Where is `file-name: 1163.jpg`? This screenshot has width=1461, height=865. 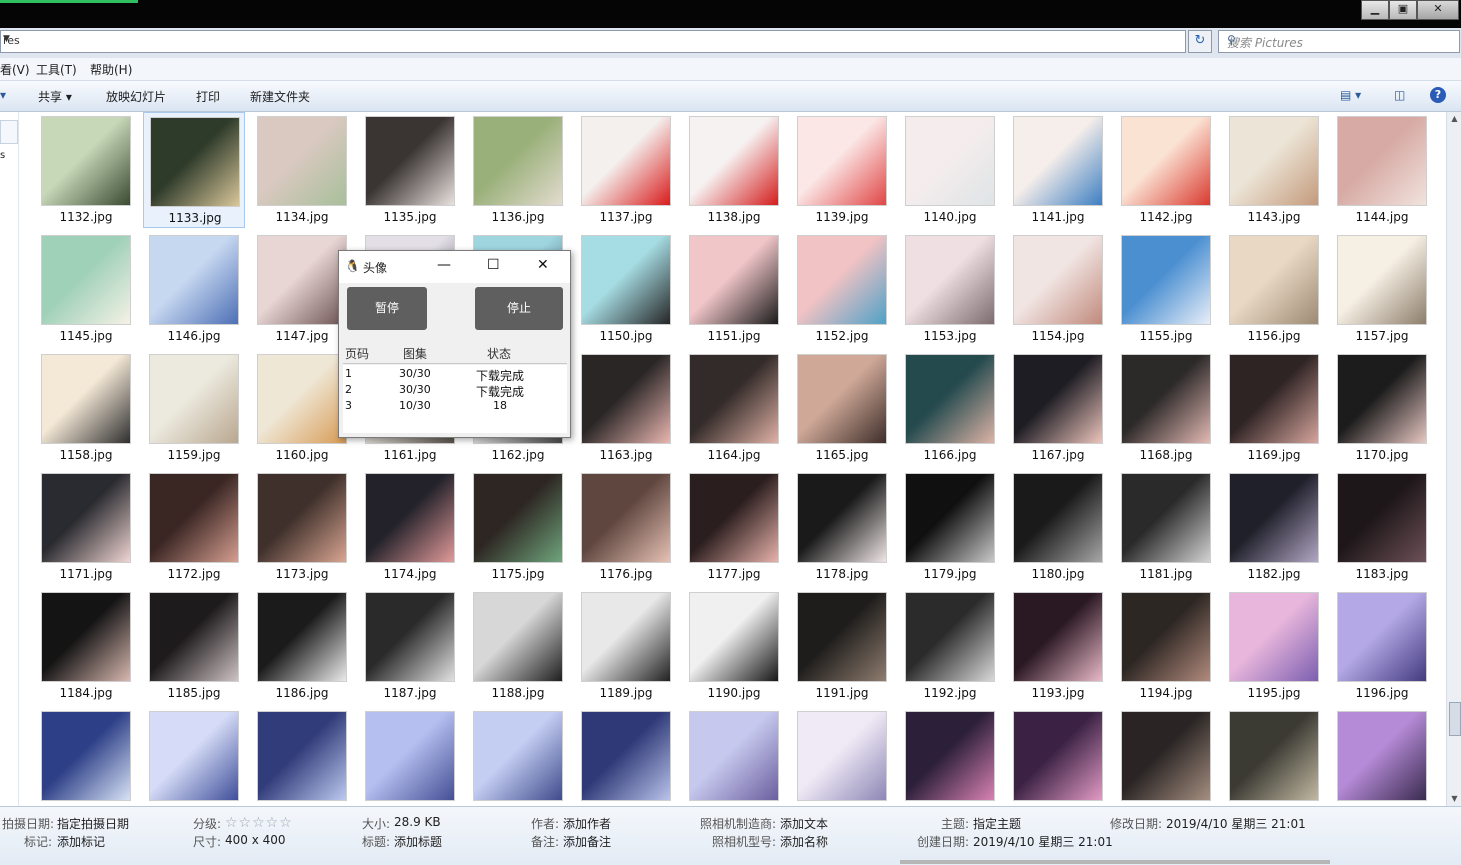 file-name: 1163.jpg is located at coordinates (626, 455).